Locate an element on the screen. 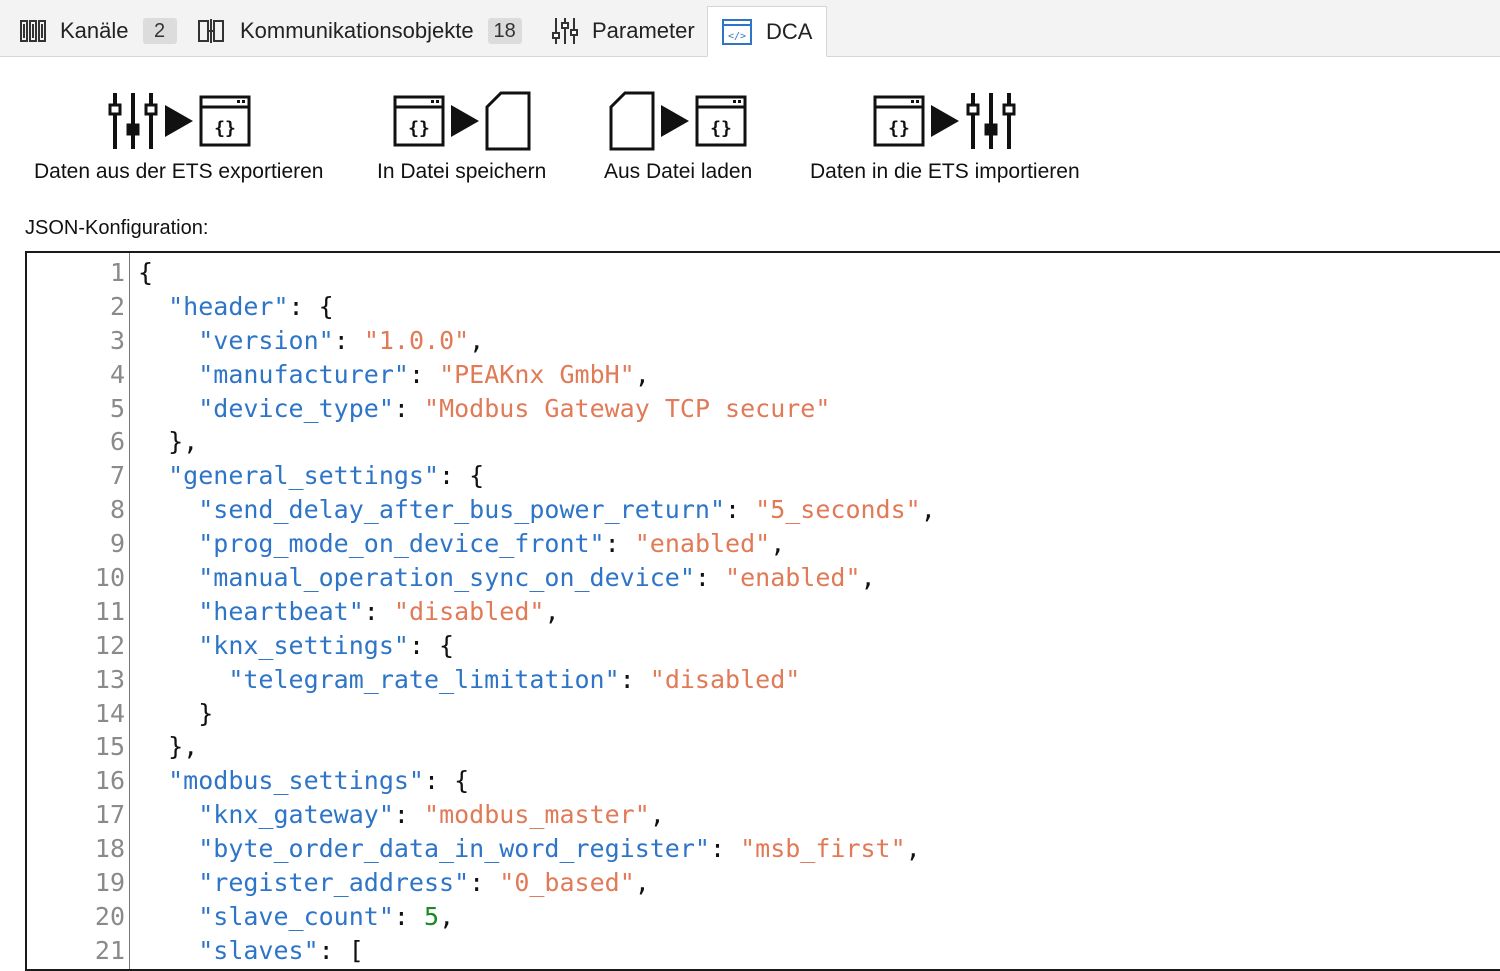 The width and height of the screenshot is (1500, 971). count-badge: 2 is located at coordinates (159, 31).